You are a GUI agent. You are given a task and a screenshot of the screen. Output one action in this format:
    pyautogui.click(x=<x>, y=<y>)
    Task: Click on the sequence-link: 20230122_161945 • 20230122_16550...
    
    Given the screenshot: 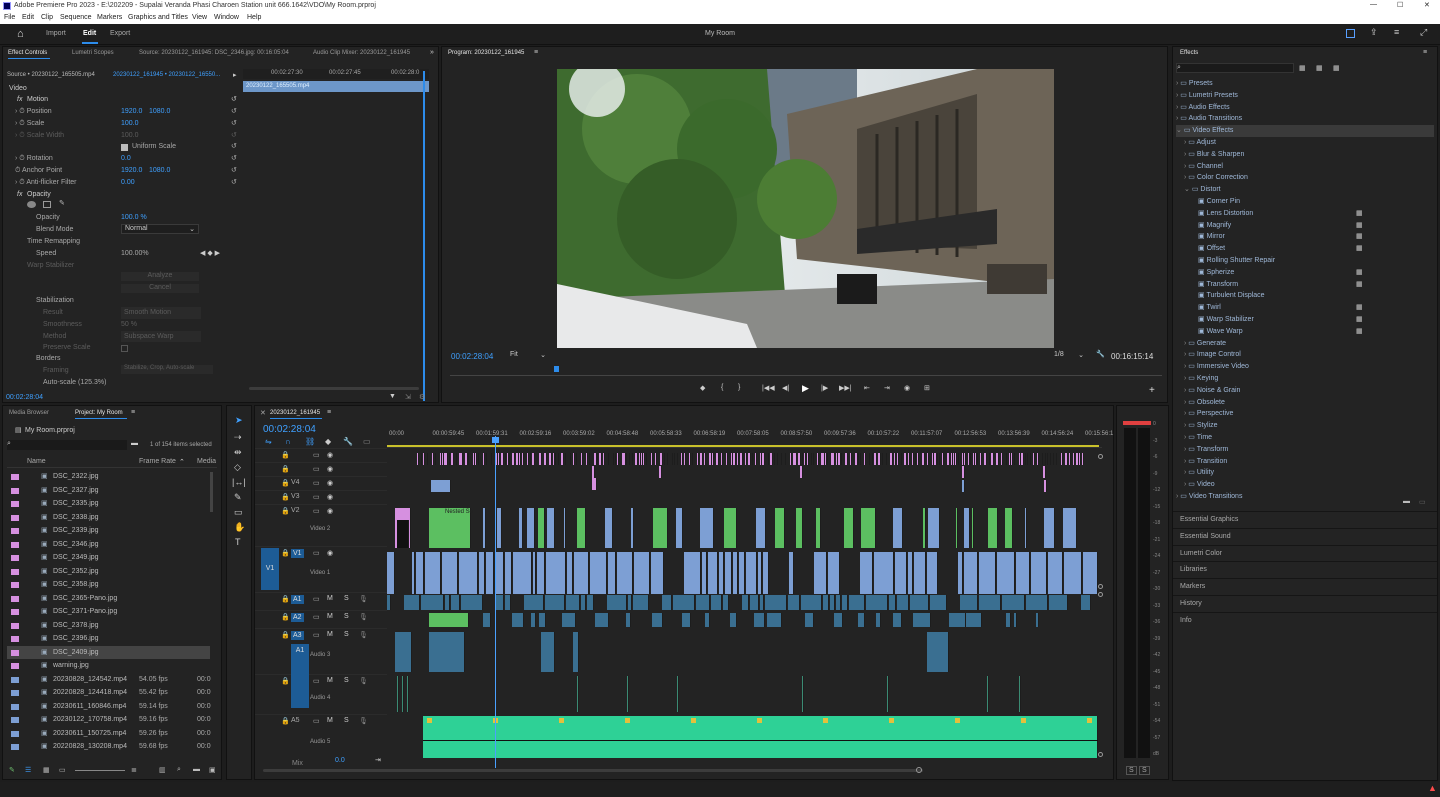 What is the action you would take?
    pyautogui.click(x=166, y=75)
    